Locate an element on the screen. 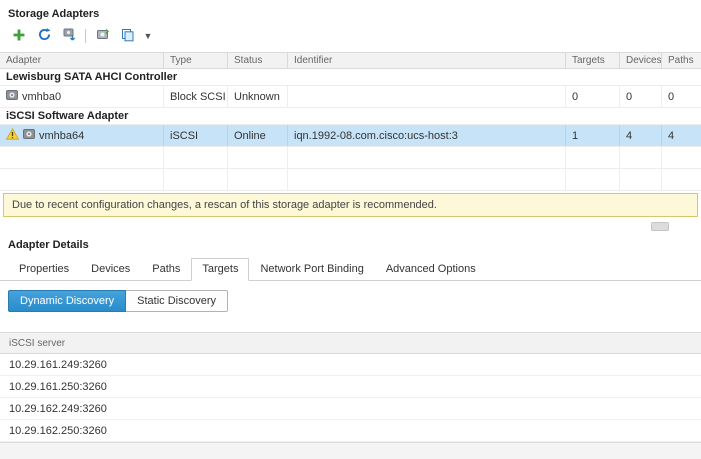 This screenshot has height=459, width=701. tab-properties: Properties is located at coordinates (44, 269).